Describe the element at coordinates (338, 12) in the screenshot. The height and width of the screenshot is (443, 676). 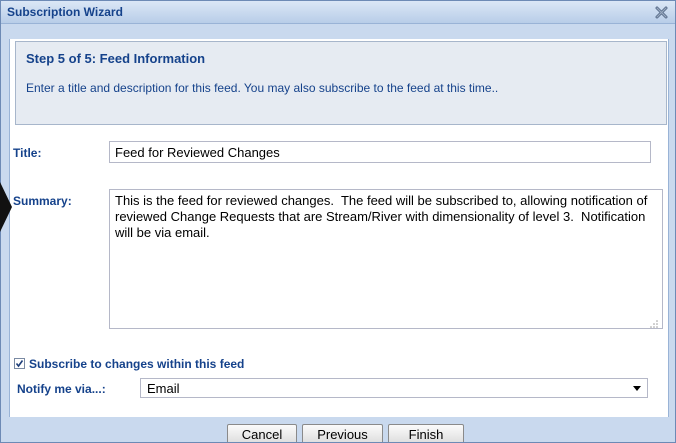
I see `dialog-titlebar: Subscription Wizard` at that location.